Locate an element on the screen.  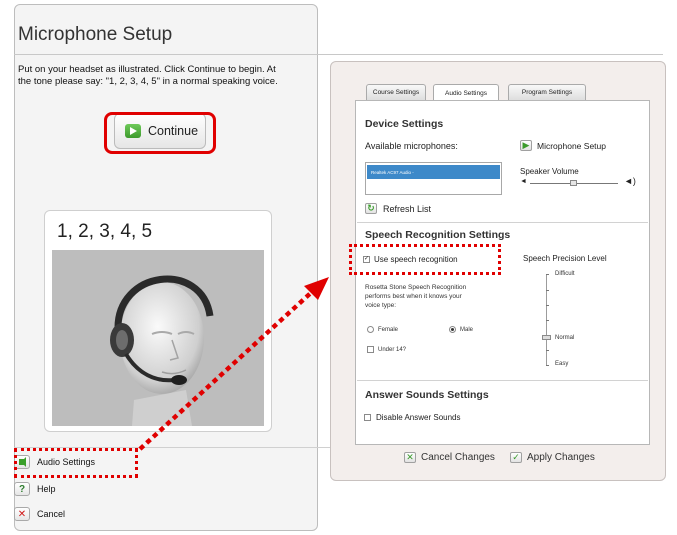
refresh-icon: ↻ is located at coordinates (371, 208).